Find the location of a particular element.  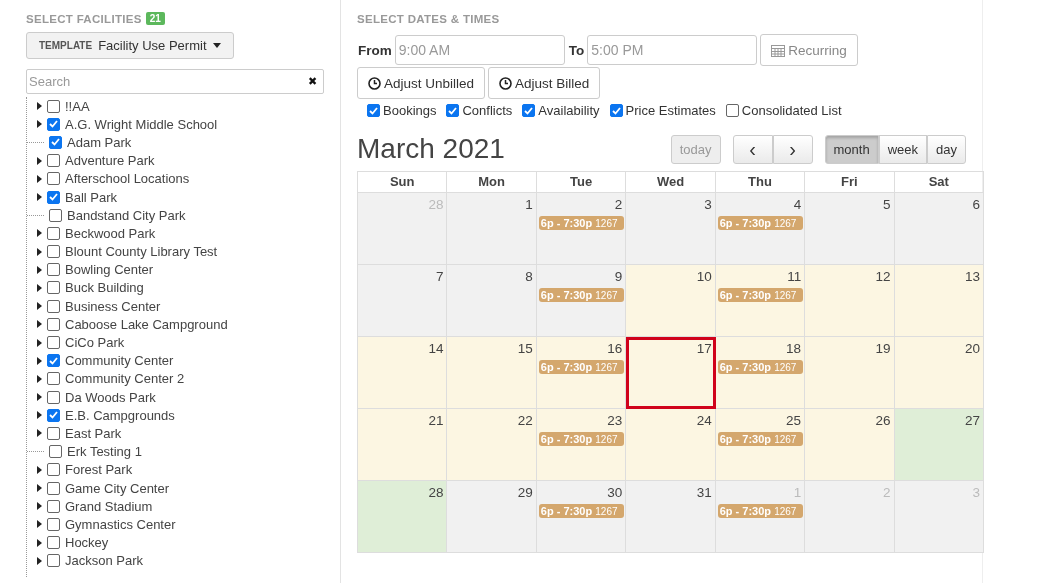

option-label: Bookings is located at coordinates (410, 110).